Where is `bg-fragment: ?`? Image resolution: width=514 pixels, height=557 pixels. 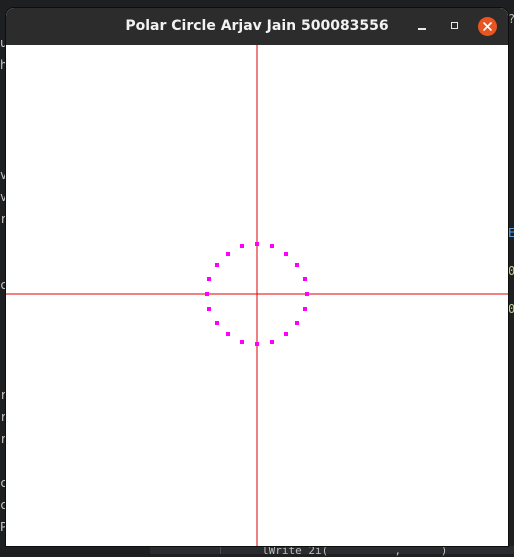
bg-fragment: ? is located at coordinates (511, 19).